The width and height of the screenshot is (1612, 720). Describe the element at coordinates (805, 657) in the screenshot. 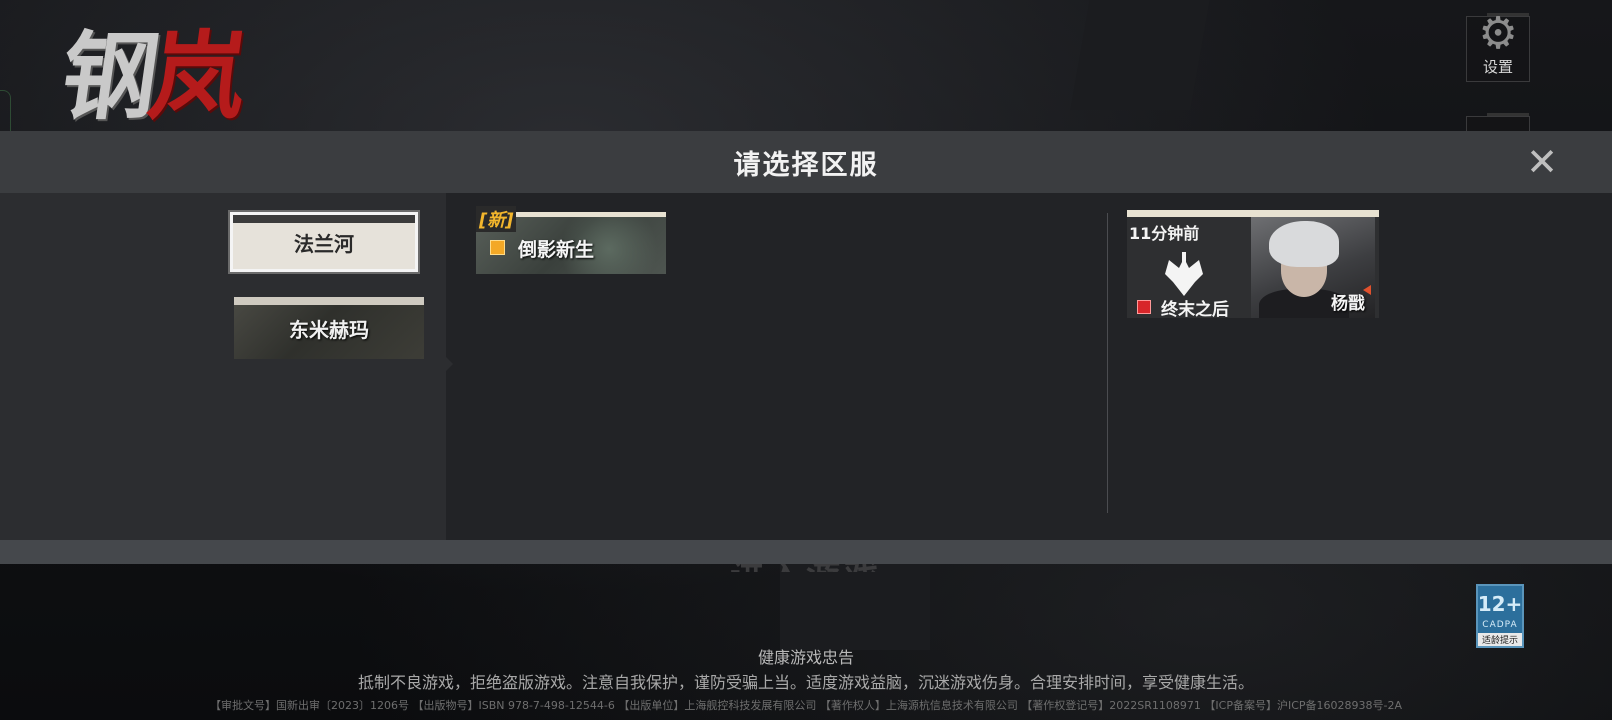

I see `health-notice-title: 健康游戏忠告` at that location.